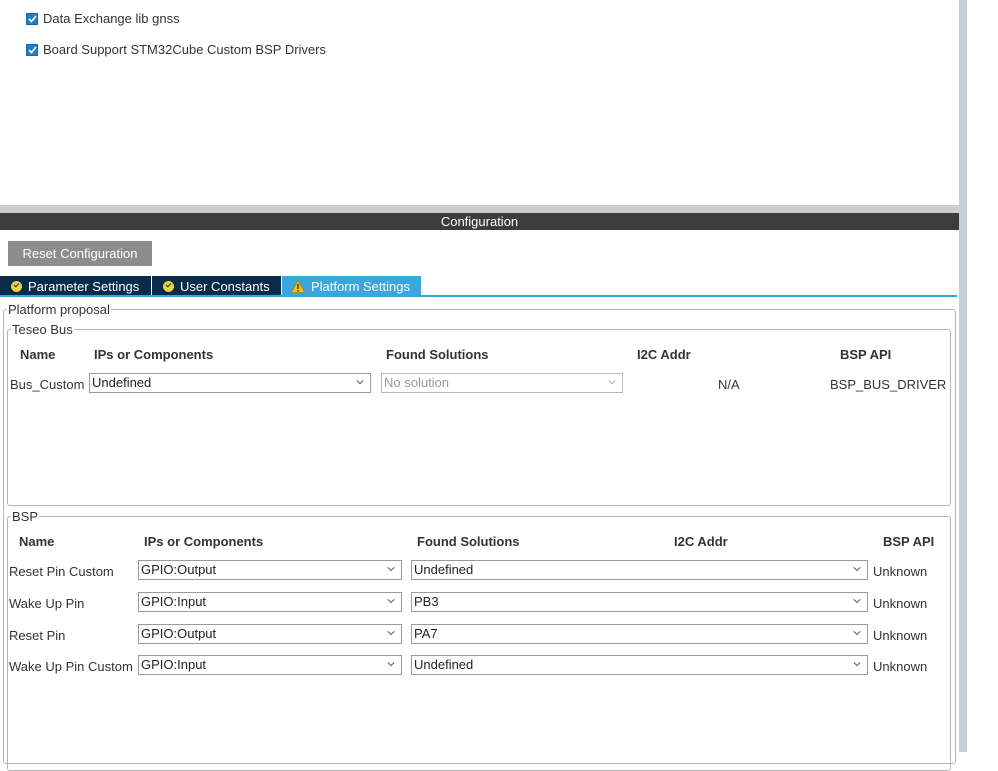 The height and width of the screenshot is (771, 998). Describe the element at coordinates (479, 209) in the screenshot. I see `pane-splitter` at that location.